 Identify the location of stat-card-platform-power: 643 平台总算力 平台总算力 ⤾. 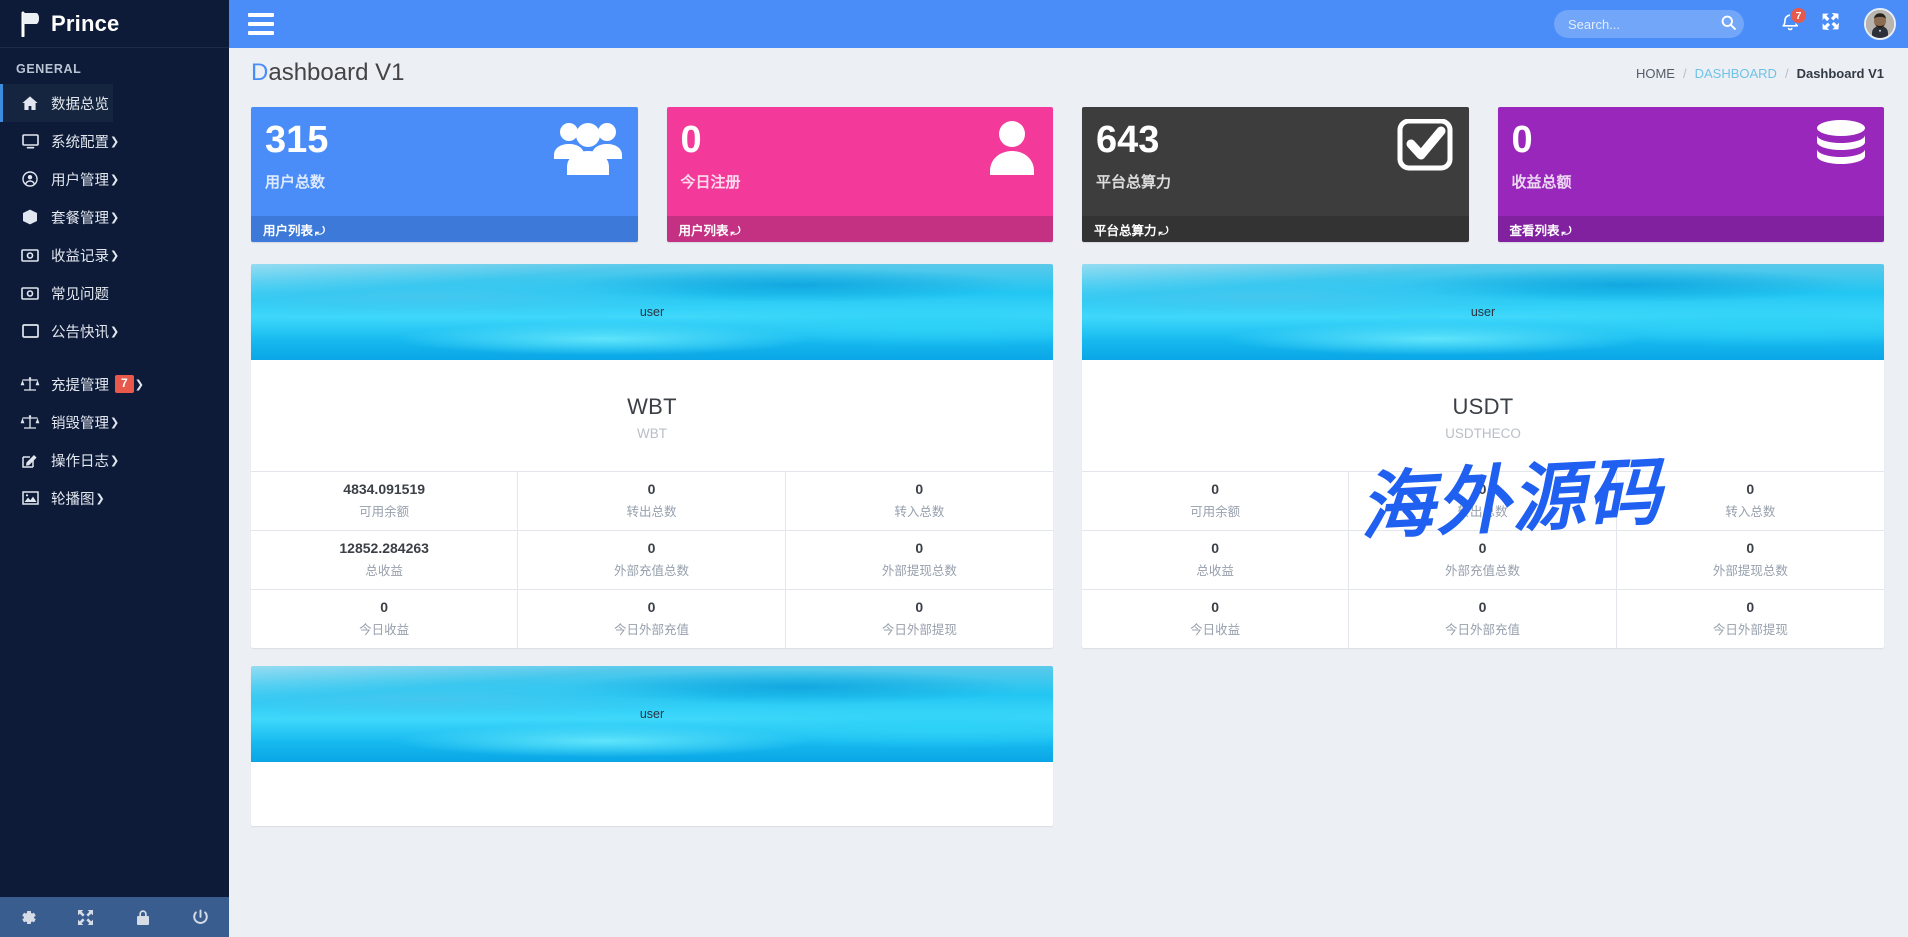
(1275, 174).